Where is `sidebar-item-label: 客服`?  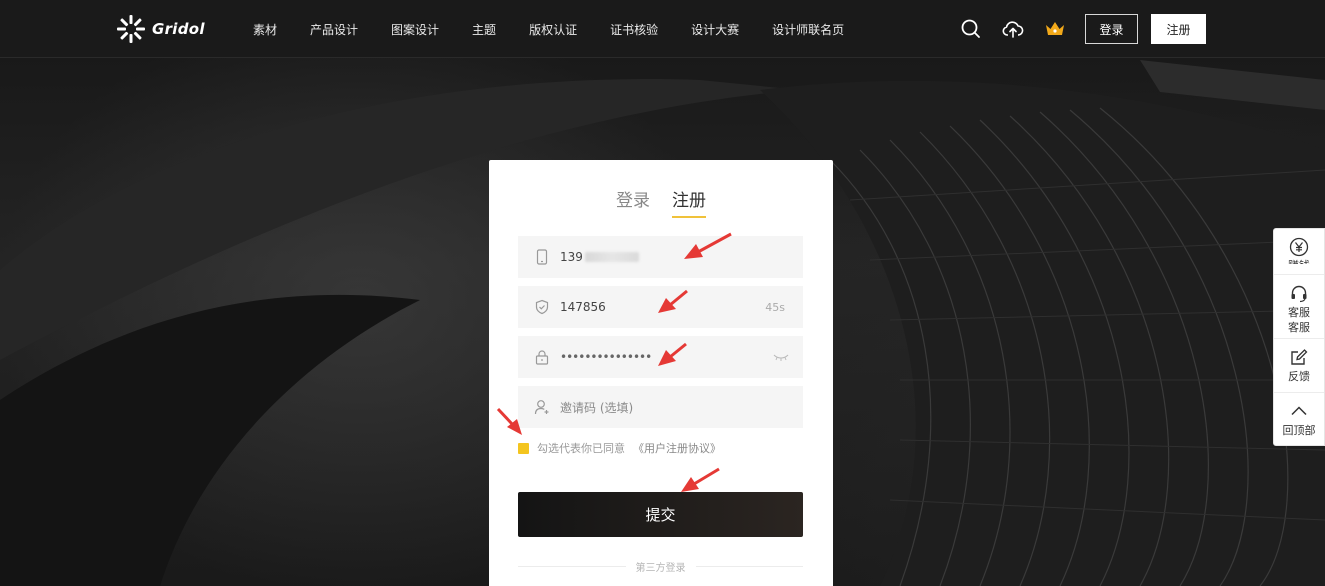
sidebar-item-label: 客服 is located at coordinates (1299, 312).